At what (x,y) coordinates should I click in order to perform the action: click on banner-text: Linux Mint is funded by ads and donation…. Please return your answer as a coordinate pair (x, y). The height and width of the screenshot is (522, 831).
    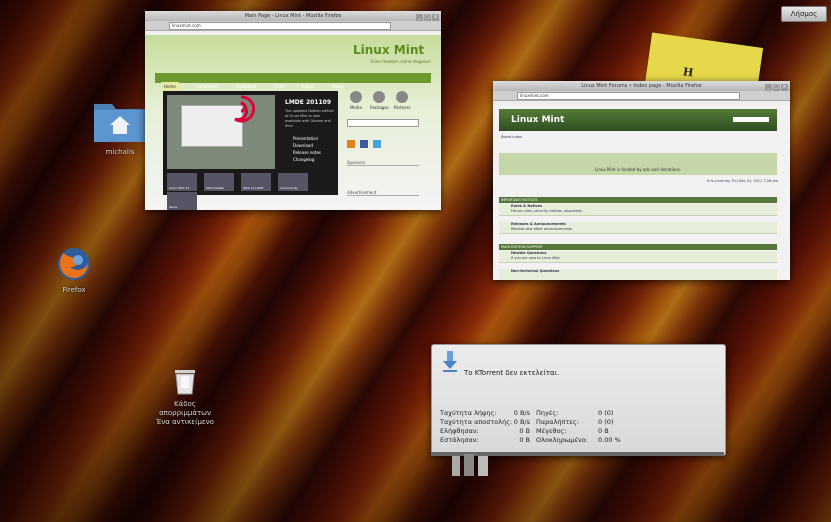
    Looking at the image, I should click on (638, 169).